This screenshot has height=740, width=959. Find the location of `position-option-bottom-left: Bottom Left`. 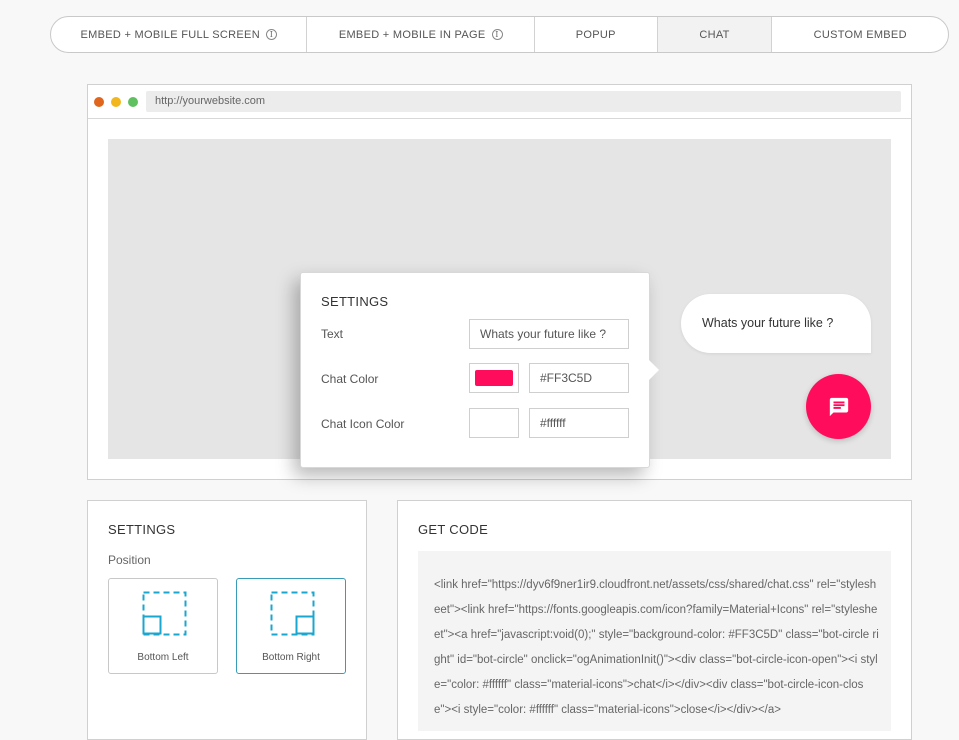

position-option-bottom-left: Bottom Left is located at coordinates (163, 626).